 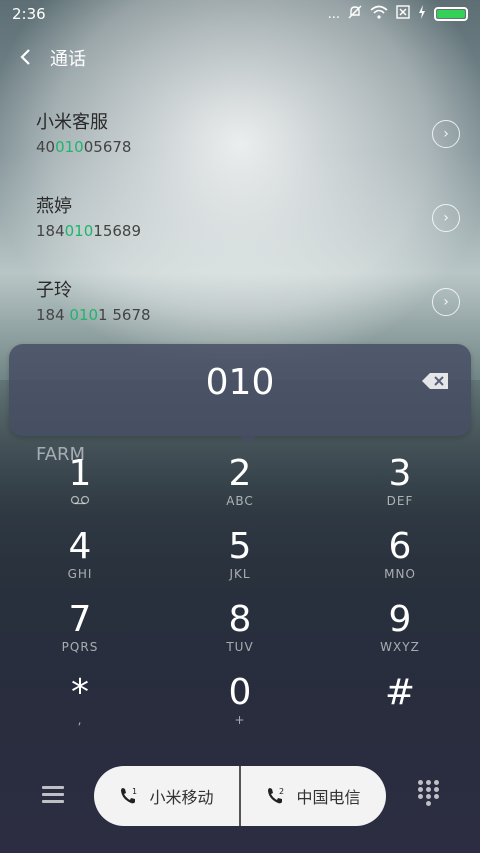 I want to click on back-button, so click(x=25, y=58).